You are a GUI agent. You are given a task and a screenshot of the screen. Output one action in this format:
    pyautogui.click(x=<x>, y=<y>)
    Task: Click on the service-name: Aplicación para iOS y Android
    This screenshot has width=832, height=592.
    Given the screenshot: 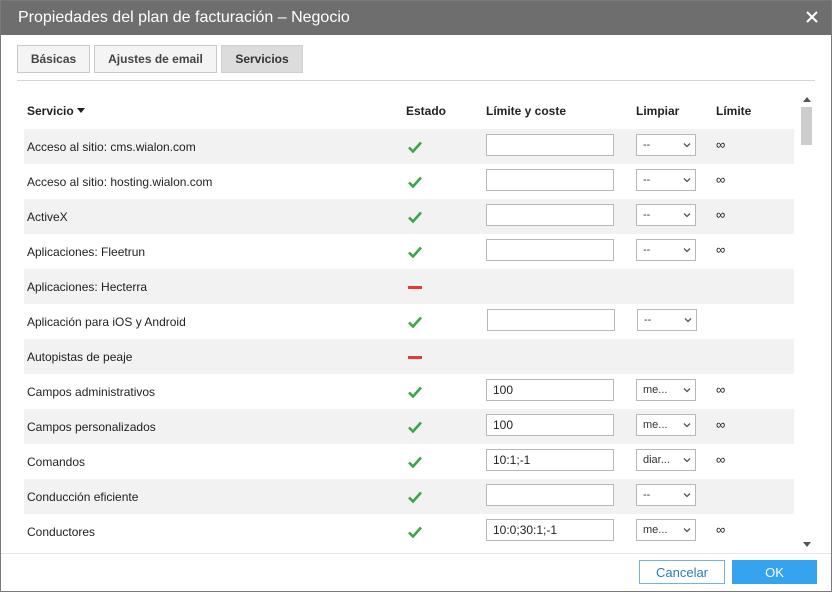 What is the action you would take?
    pyautogui.click(x=106, y=322)
    